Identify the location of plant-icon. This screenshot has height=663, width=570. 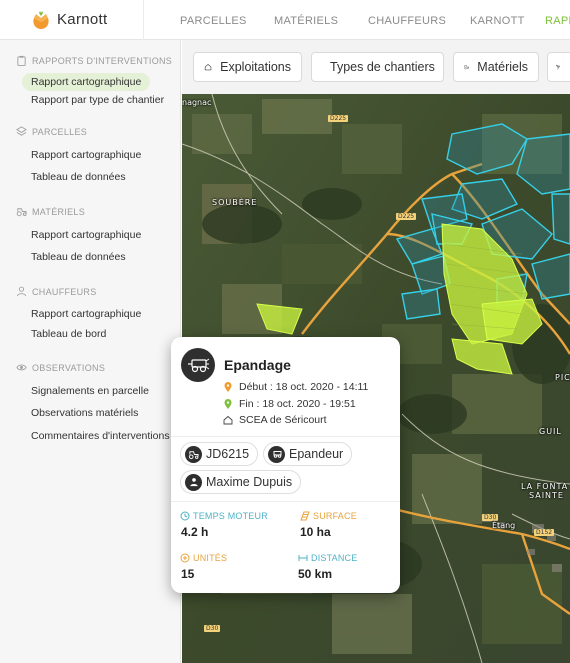
(558, 67).